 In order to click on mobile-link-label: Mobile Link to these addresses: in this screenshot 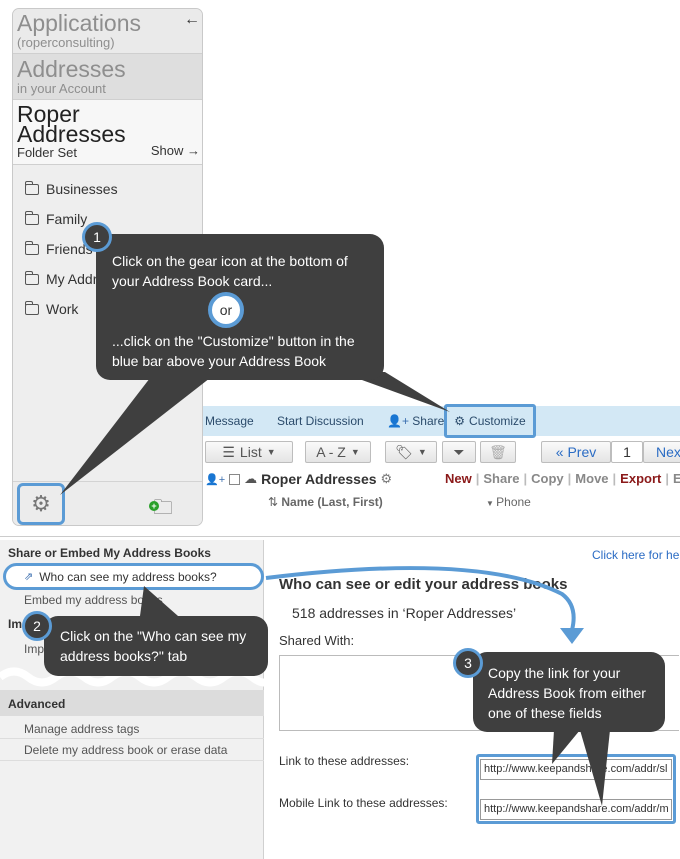, I will do `click(363, 803)`.